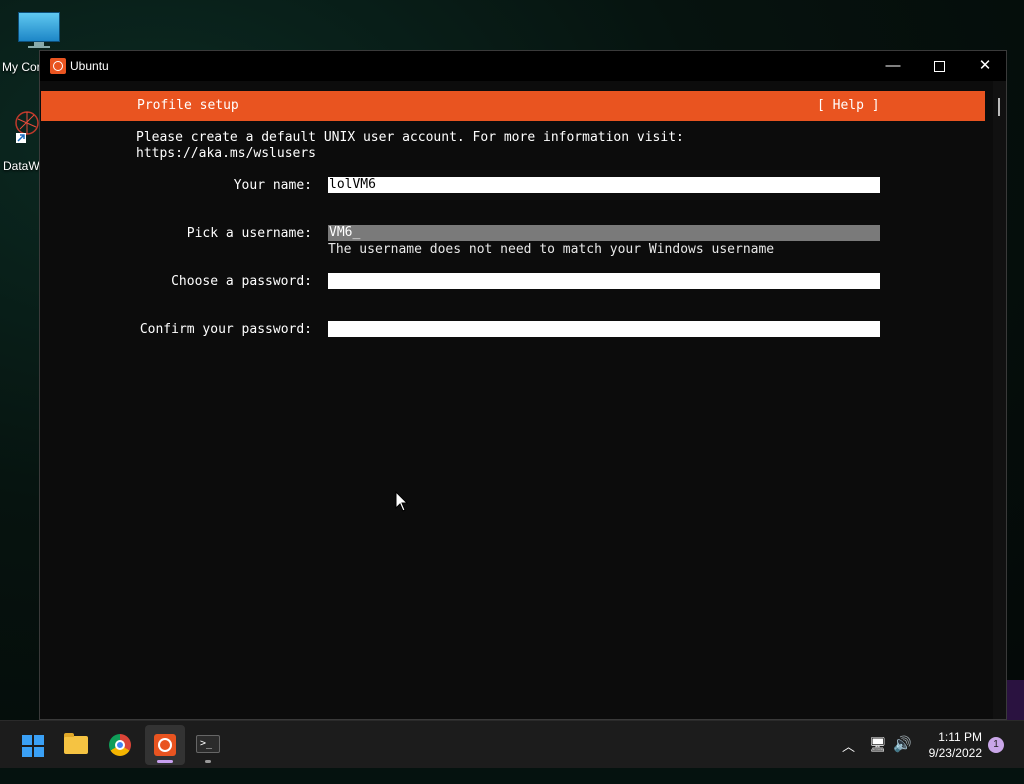  I want to click on network-icon: 🖥, so click(878, 760).